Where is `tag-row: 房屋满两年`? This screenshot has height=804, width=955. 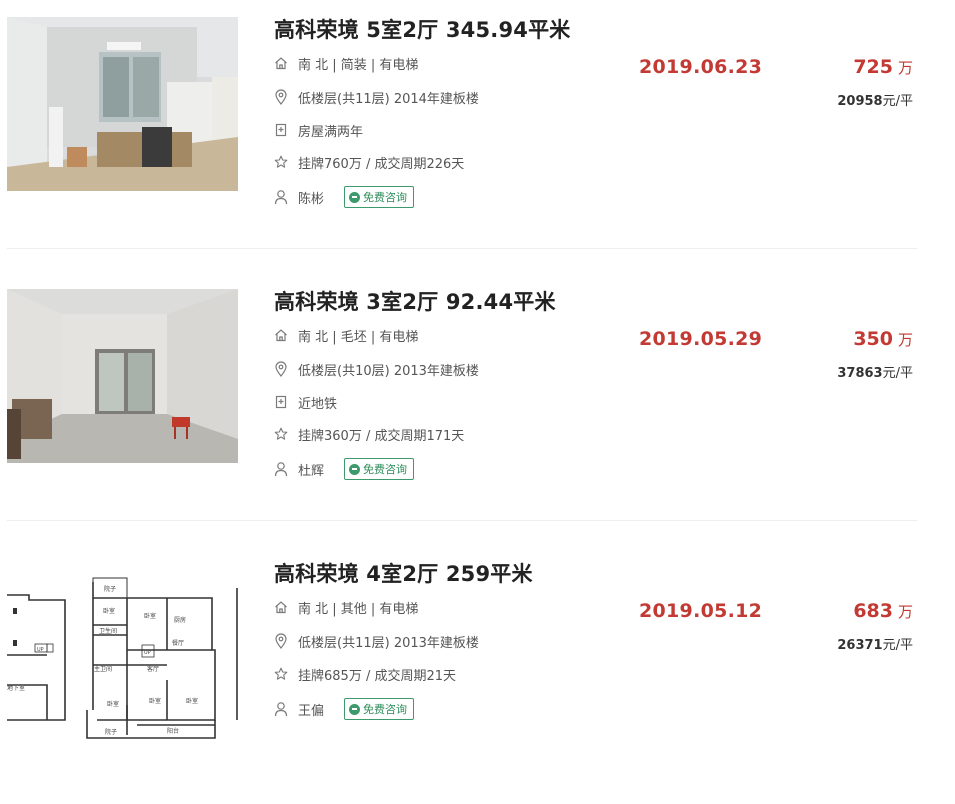
tag-row: 房屋满两年 is located at coordinates (319, 130).